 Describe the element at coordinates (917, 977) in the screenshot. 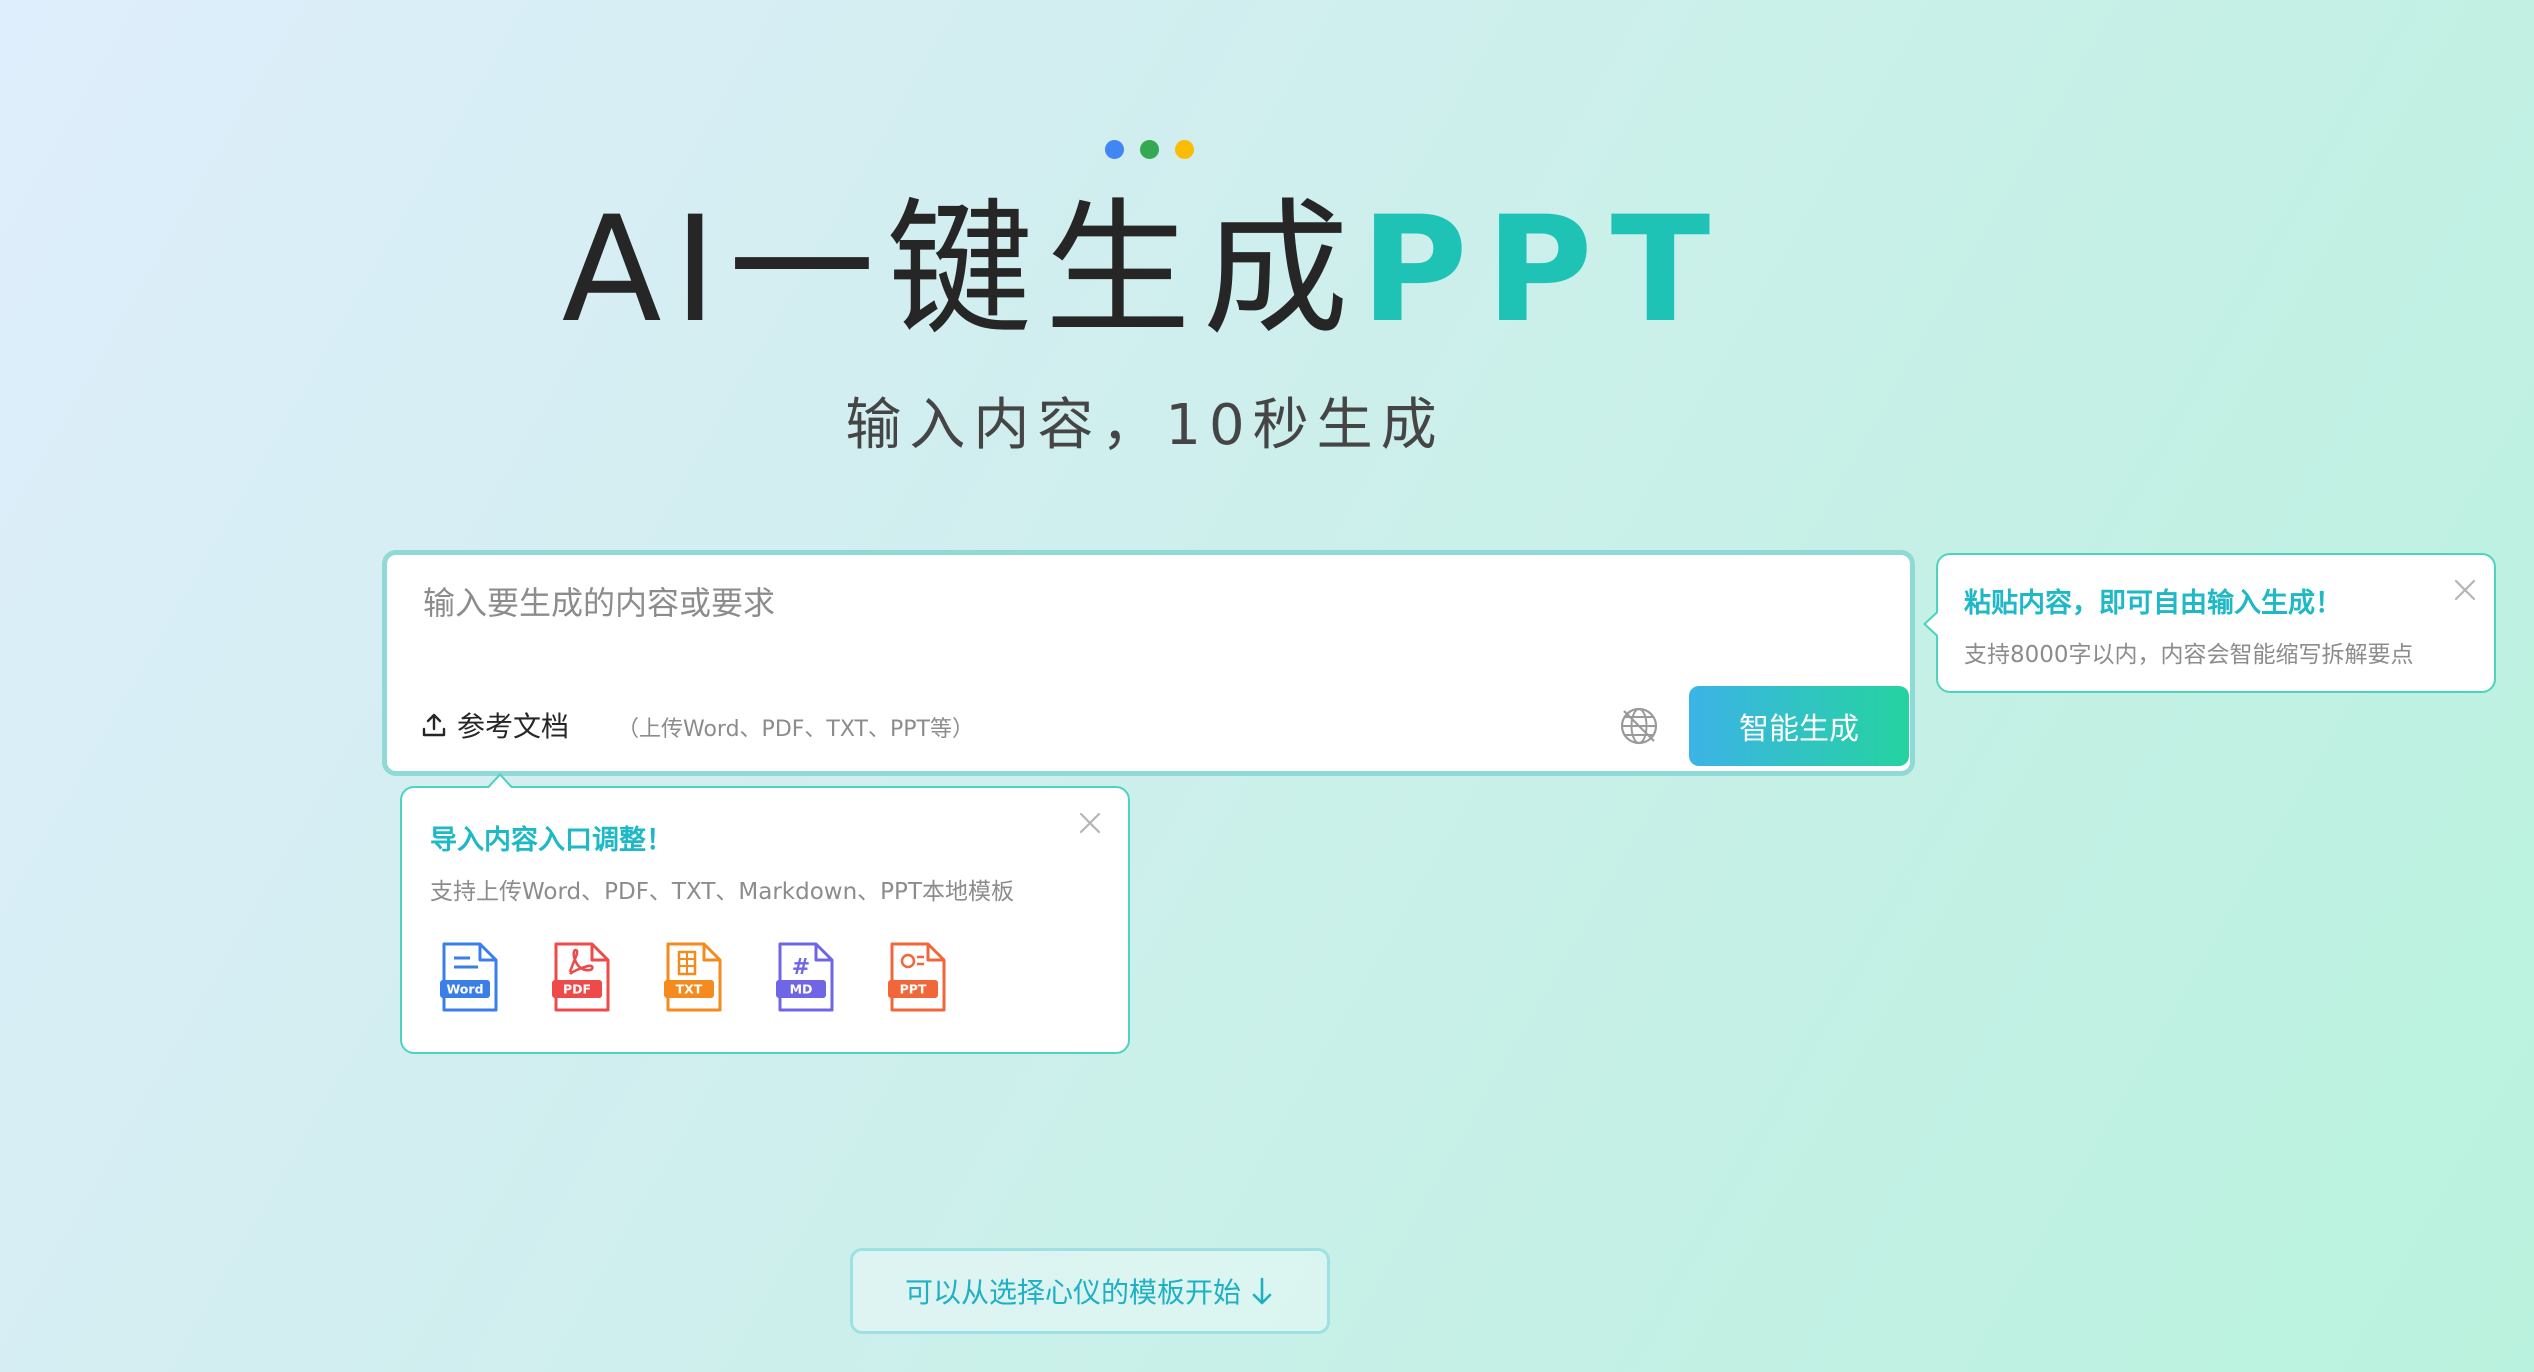

I see `ppt-file-icon: PPT` at that location.